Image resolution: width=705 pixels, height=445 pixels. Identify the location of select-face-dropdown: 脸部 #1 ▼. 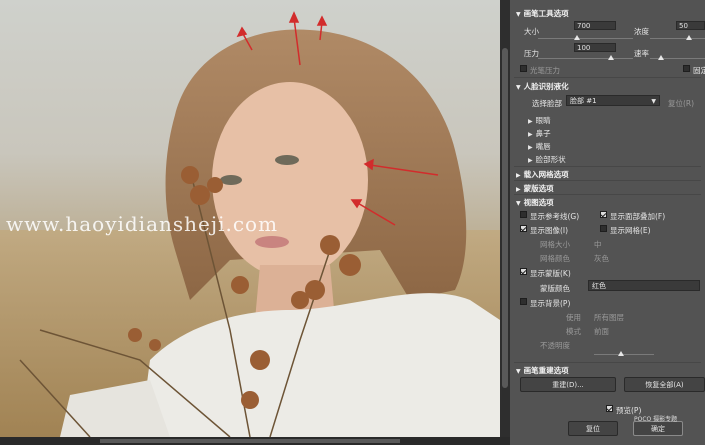
(613, 100).